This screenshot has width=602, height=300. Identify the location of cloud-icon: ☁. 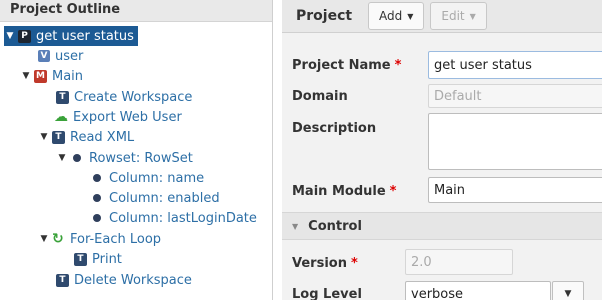
(61, 117).